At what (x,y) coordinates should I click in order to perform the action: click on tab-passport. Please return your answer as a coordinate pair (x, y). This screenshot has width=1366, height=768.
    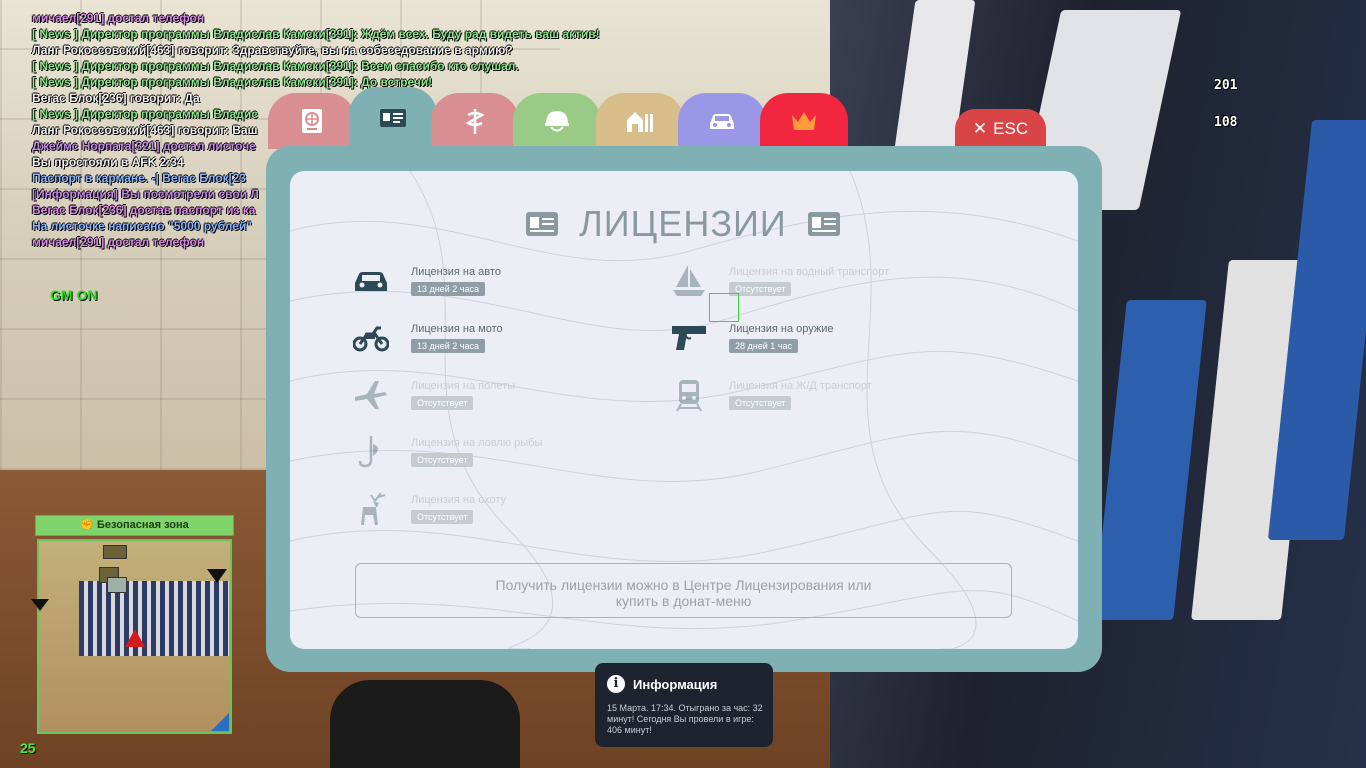
    Looking at the image, I should click on (312, 121).